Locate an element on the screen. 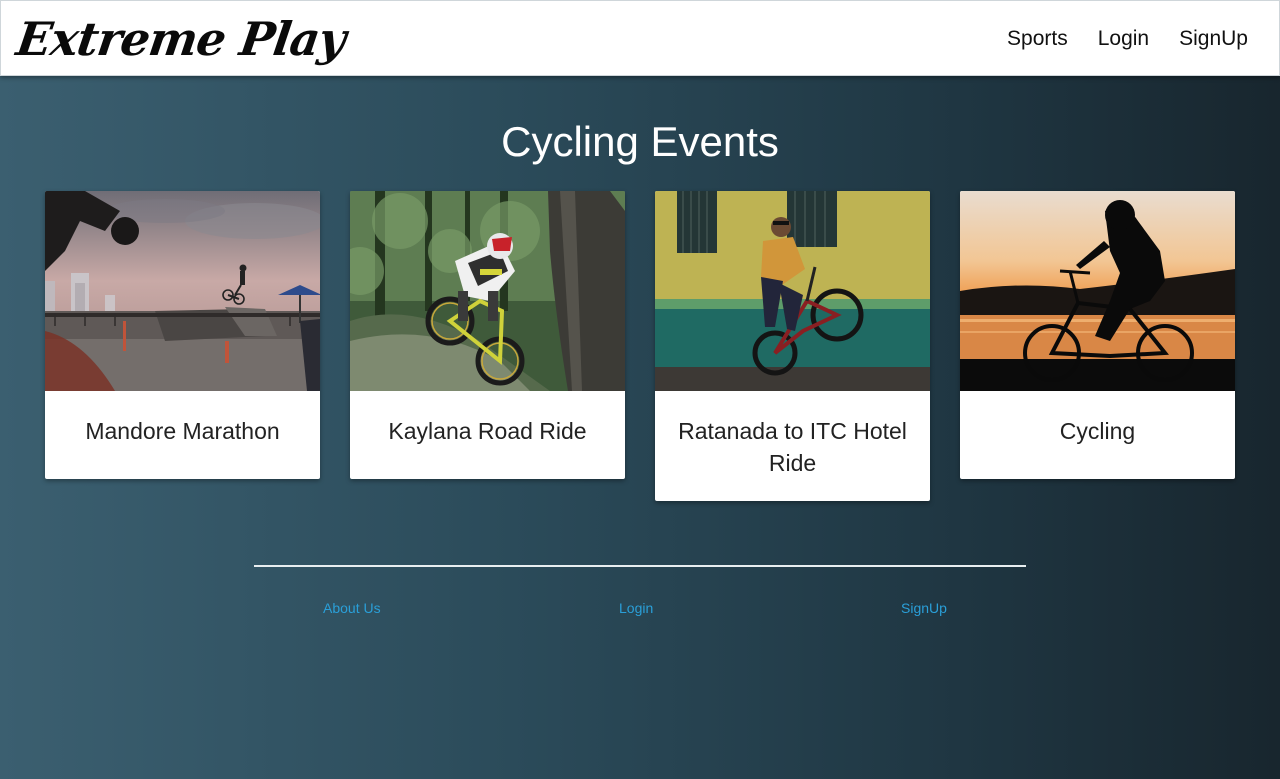 Image resolution: width=1280 pixels, height=779 pixels. page-title: Cycling Events is located at coordinates (640, 141).